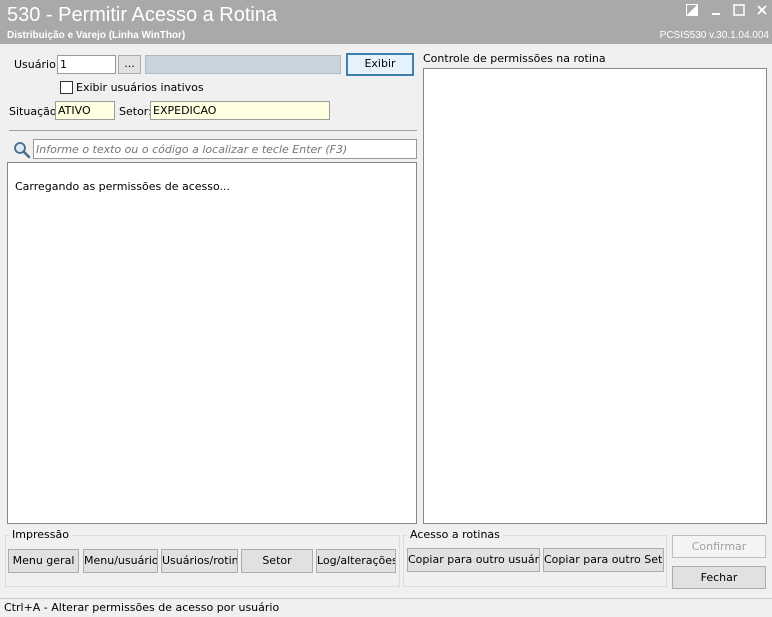 Image resolution: width=772 pixels, height=617 pixels. Describe the element at coordinates (692, 13) in the screenshot. I see `restore-icon` at that location.